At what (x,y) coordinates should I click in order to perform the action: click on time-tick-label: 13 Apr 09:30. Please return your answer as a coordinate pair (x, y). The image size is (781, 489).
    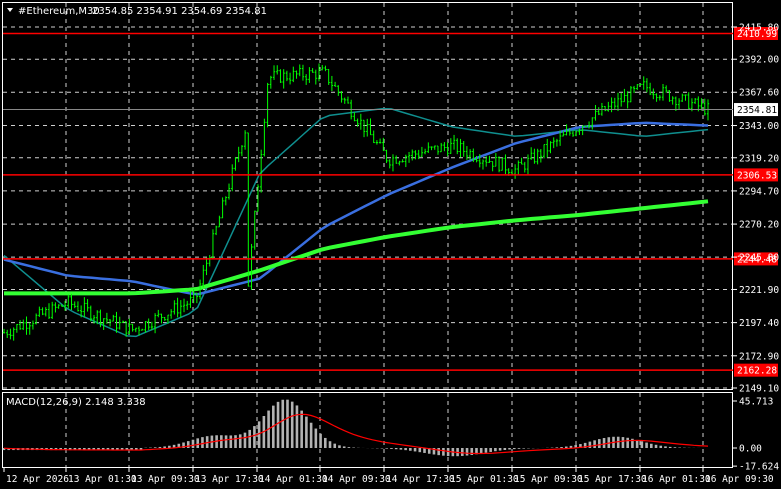
    Looking at the image, I should click on (165, 479).